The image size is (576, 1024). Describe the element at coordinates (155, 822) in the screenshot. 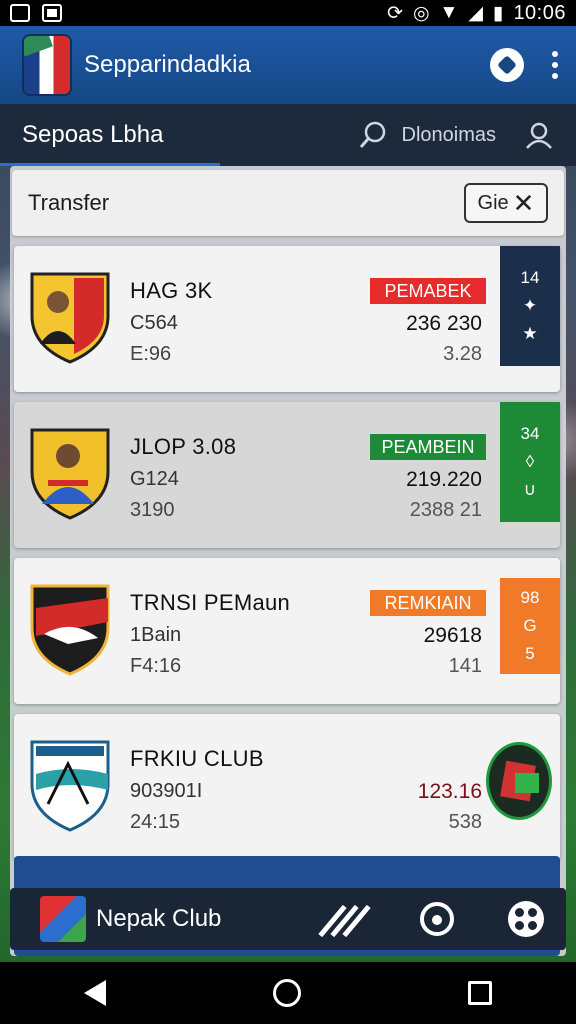

I see `club-date: 24:15` at that location.